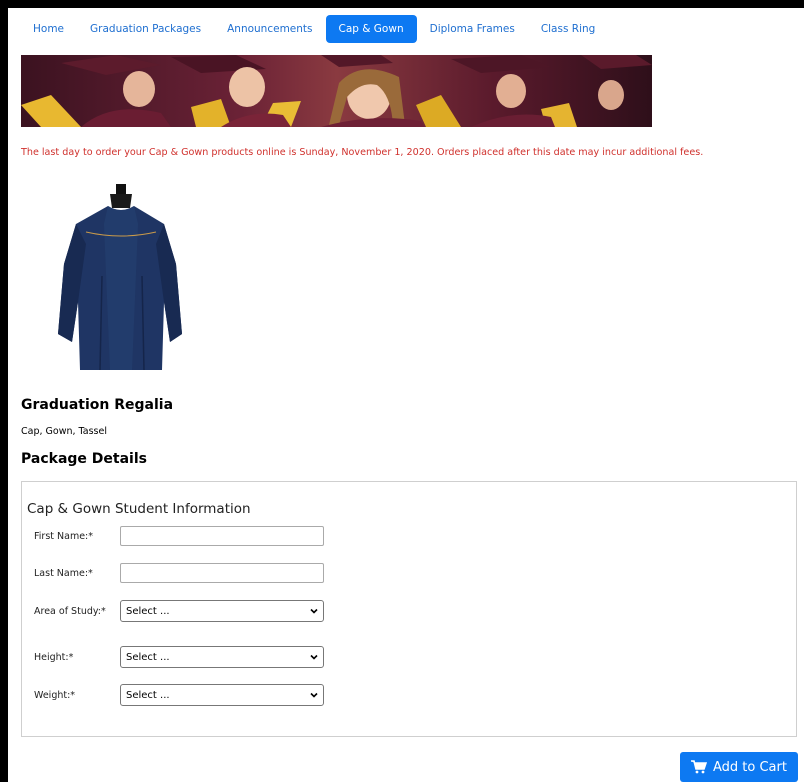 The width and height of the screenshot is (804, 782). Describe the element at coordinates (699, 767) in the screenshot. I see `cart-icon` at that location.